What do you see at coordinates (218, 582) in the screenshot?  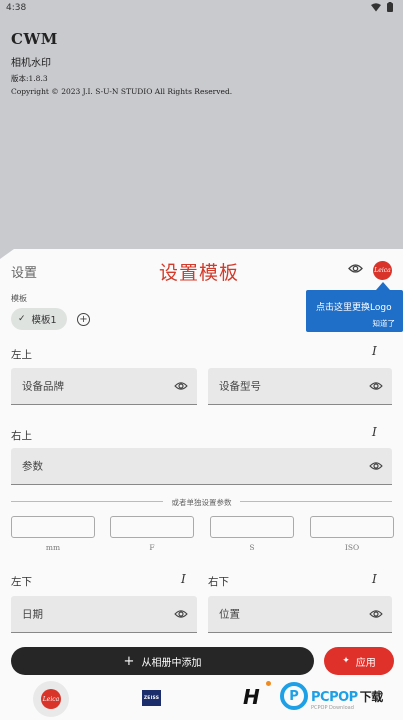 I see `section-label-bottom-right: 右下` at bounding box center [218, 582].